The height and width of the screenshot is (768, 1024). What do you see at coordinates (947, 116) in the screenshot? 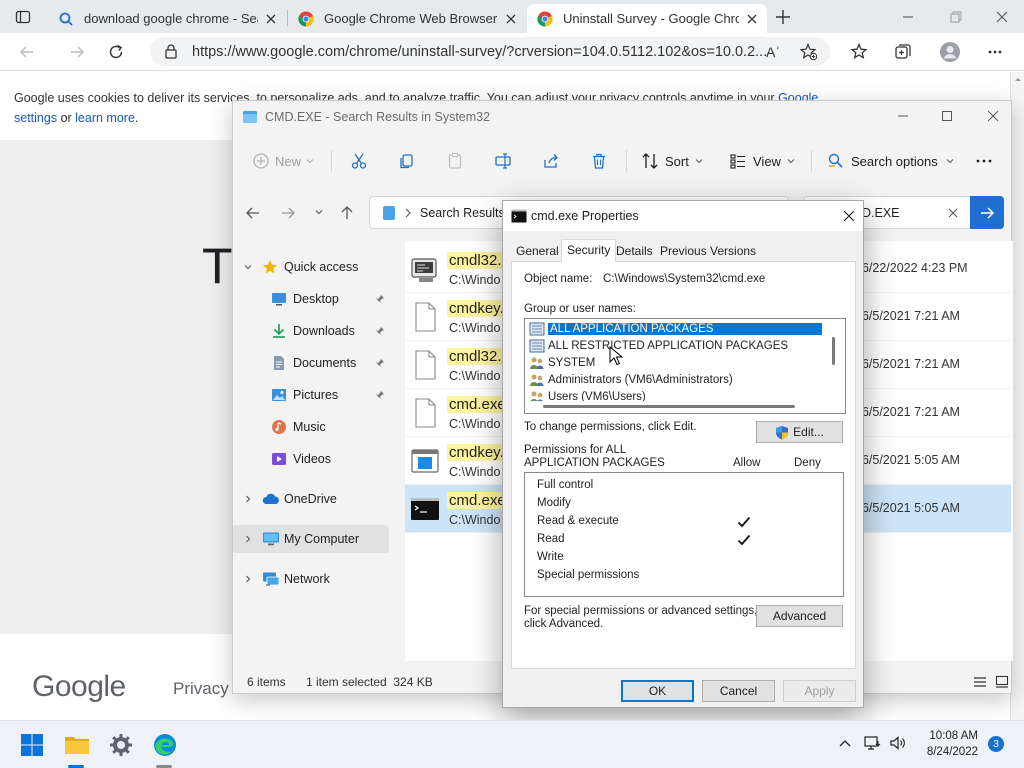
I see `maximize-icon` at bounding box center [947, 116].